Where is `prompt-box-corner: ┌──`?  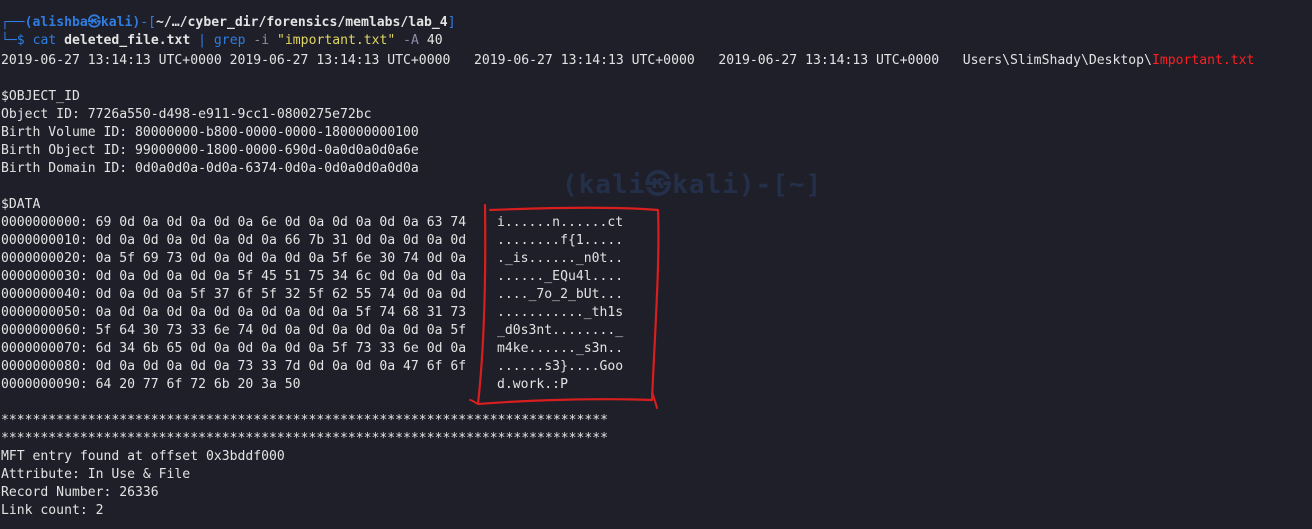
prompt-box-corner: ┌── is located at coordinates (13, 22).